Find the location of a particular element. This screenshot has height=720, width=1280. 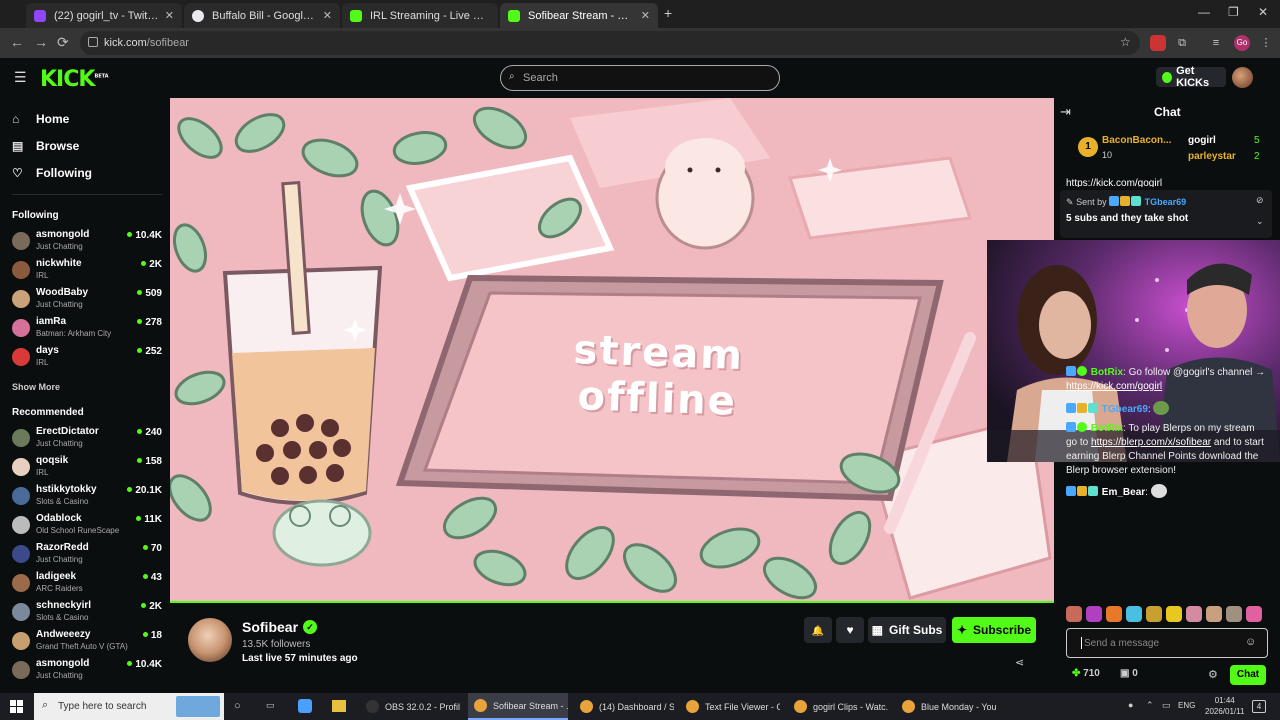

drops-indicator: ▣ 0 is located at coordinates (1129, 673).